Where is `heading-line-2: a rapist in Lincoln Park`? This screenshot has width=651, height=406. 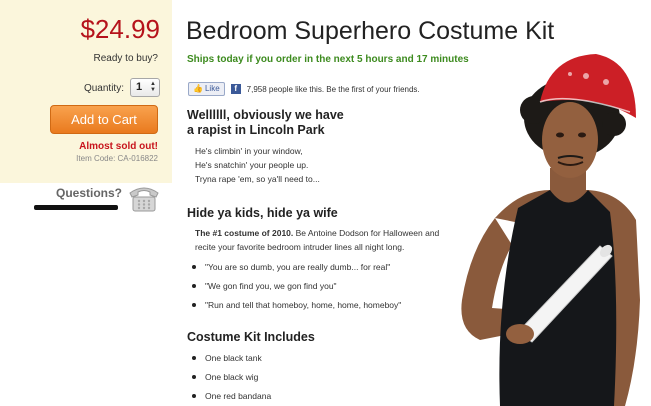
heading-line-2: a rapist in Lincoln Park is located at coordinates (256, 130).